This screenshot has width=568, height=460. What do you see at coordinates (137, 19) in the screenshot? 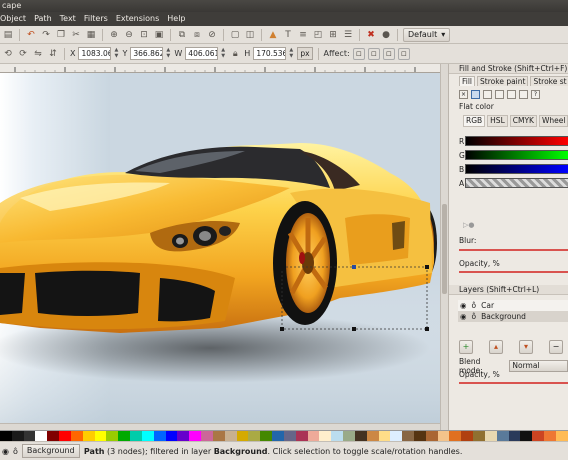
I see `menu-extensions: Extensions` at bounding box center [137, 19].